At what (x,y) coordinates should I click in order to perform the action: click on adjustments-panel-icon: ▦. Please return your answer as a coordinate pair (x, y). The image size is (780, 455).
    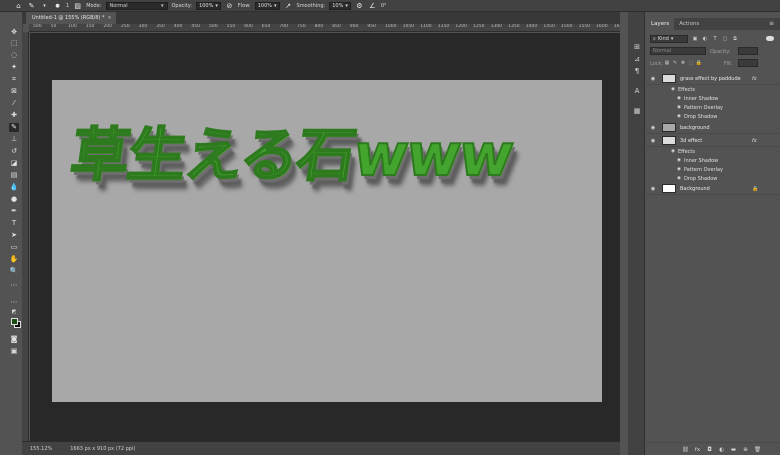
    Looking at the image, I should click on (637, 111).